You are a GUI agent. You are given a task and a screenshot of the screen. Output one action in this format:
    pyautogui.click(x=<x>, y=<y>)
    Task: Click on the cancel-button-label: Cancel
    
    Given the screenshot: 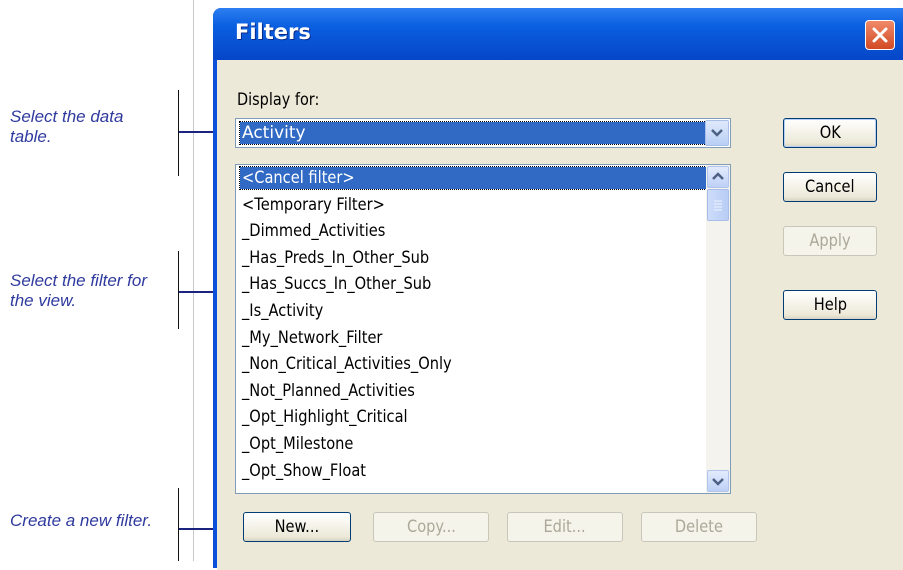 What is the action you would take?
    pyautogui.click(x=830, y=187)
    